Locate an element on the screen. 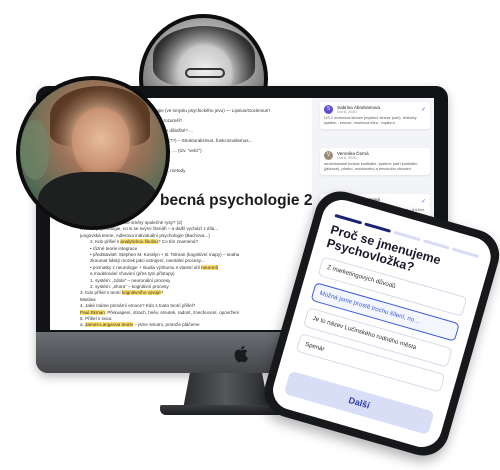  document-line: 1. systém: „zdola“ – neuronální procesy is located at coordinates (130, 280).